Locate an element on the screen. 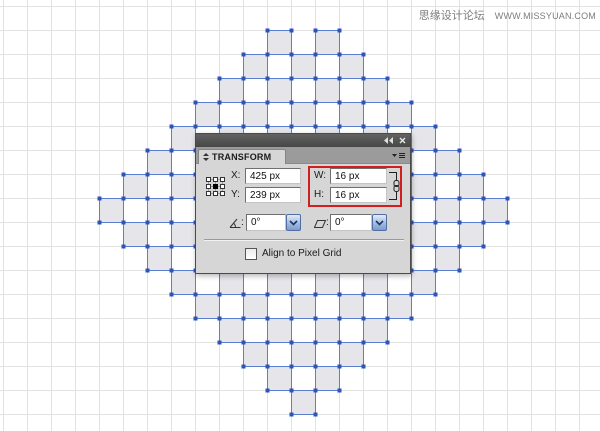 This screenshot has width=600, height=431. x-position-field is located at coordinates (273, 176).